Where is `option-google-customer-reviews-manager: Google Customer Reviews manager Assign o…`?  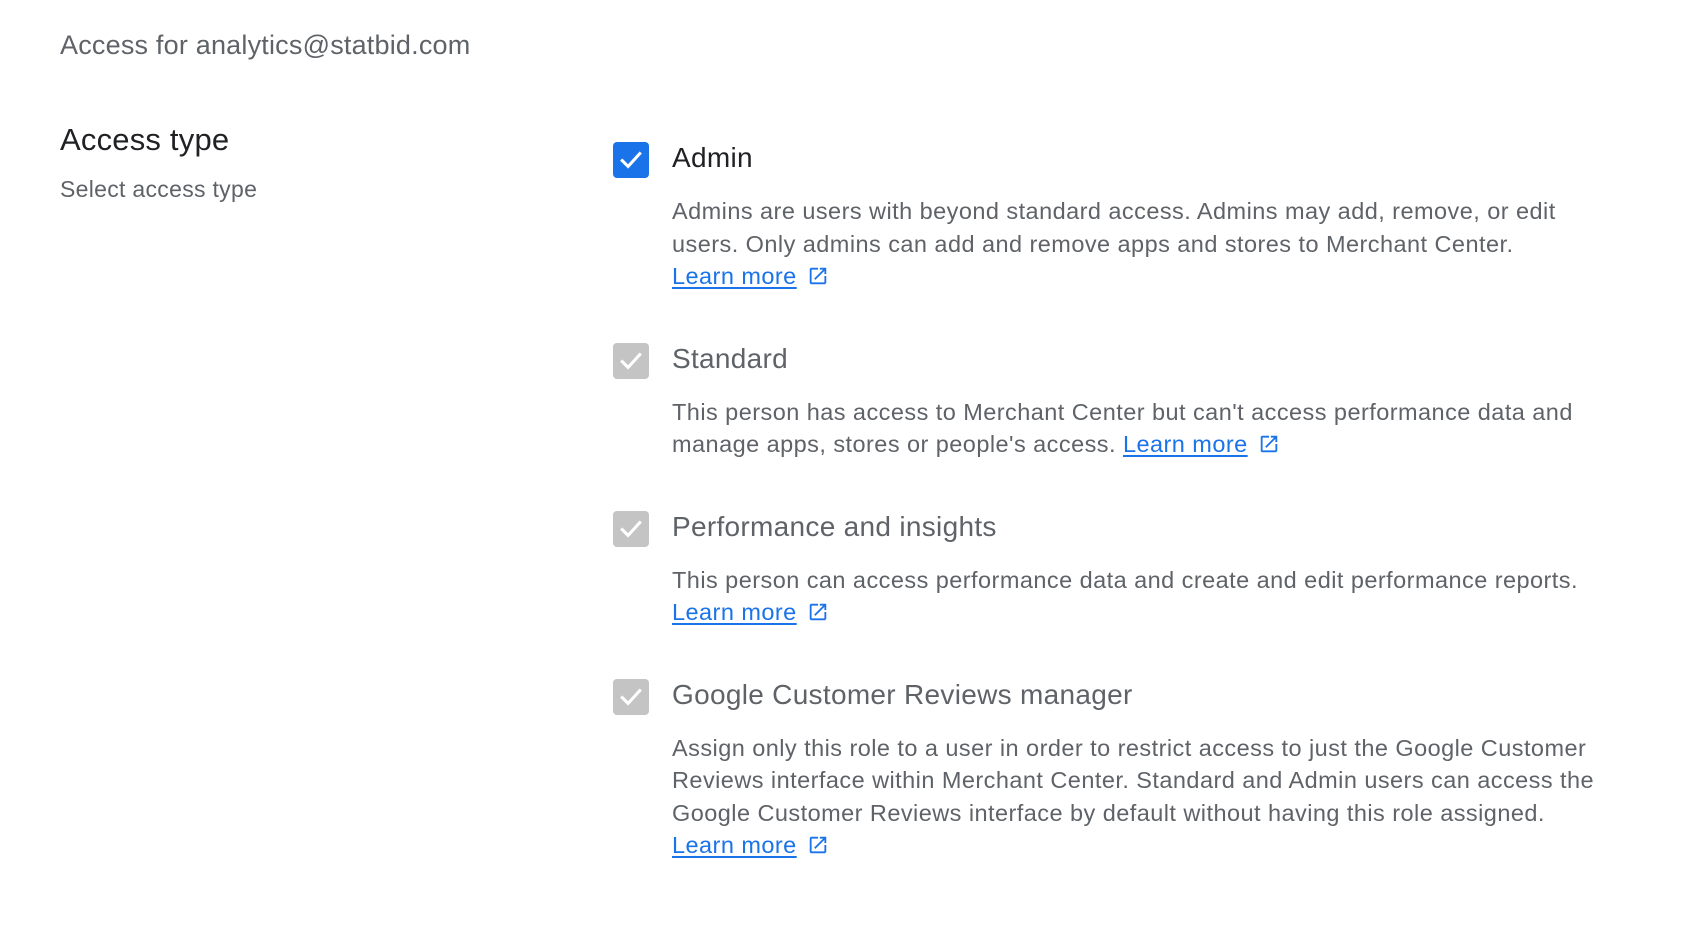
option-google-customer-reviews-manager: Google Customer Reviews manager Assign o… is located at coordinates (1113, 769).